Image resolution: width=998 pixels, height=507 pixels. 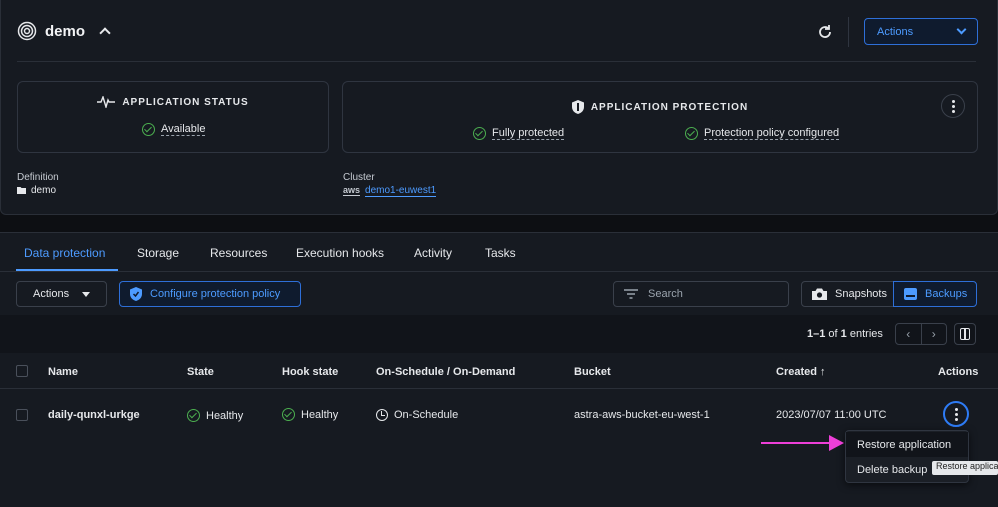 I want to click on tab-data-protection: Data protection, so click(x=64, y=253).